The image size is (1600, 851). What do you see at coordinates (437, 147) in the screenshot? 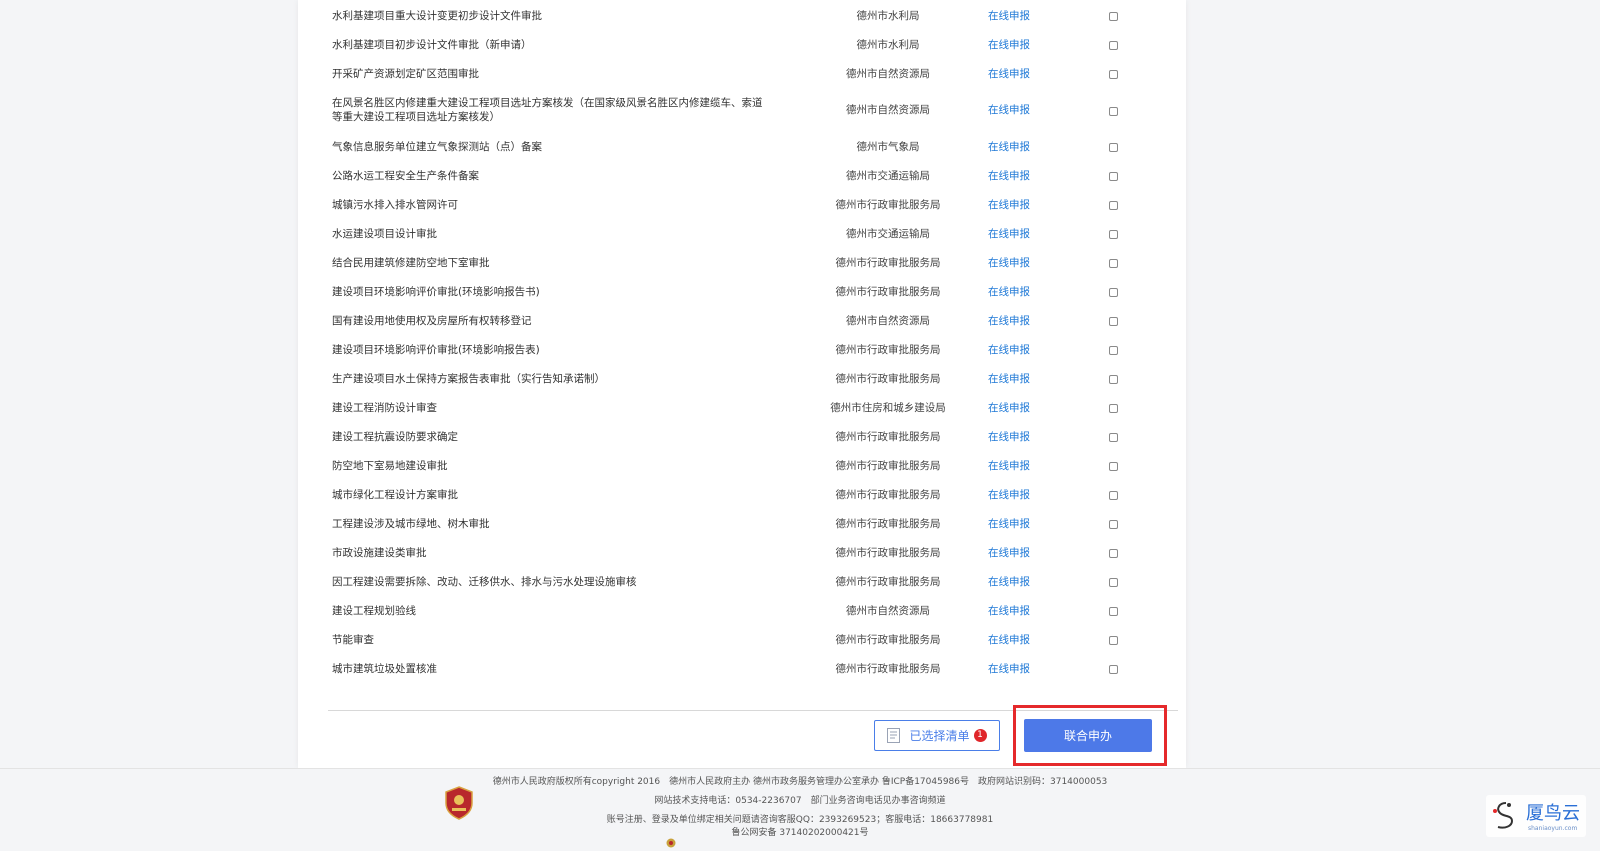
I see `matter-name: 气象信息服务单位建立气象探测站（点）备案` at bounding box center [437, 147].